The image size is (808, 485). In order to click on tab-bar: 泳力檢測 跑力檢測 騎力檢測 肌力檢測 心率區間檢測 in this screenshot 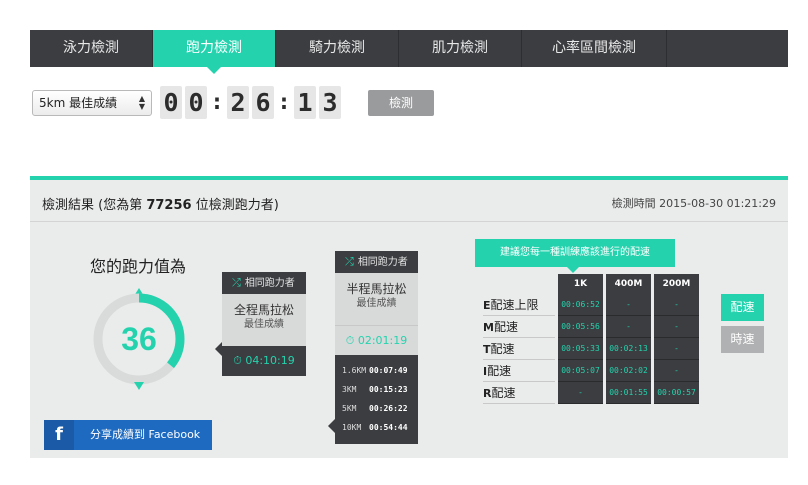, I will do `click(409, 52)`.